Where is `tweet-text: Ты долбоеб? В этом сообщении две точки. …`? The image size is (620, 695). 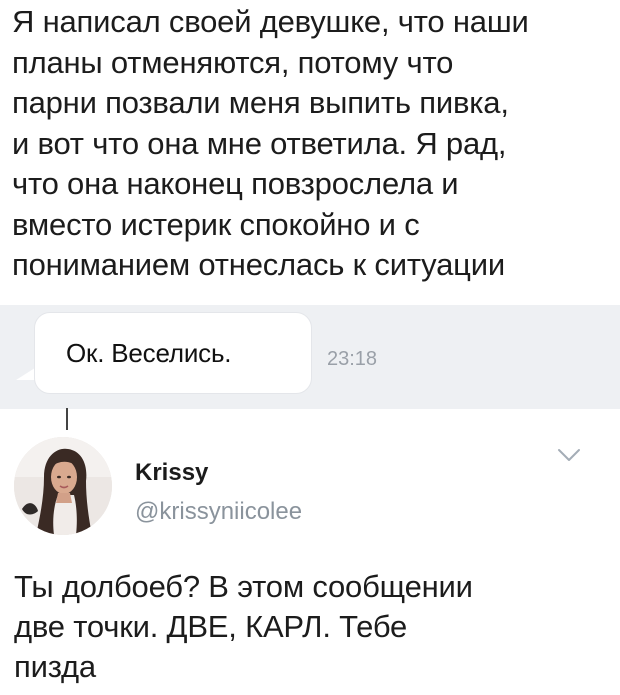
tweet-text: Ты долбоеб? В этом сообщении две точки. … is located at coordinates (243, 626).